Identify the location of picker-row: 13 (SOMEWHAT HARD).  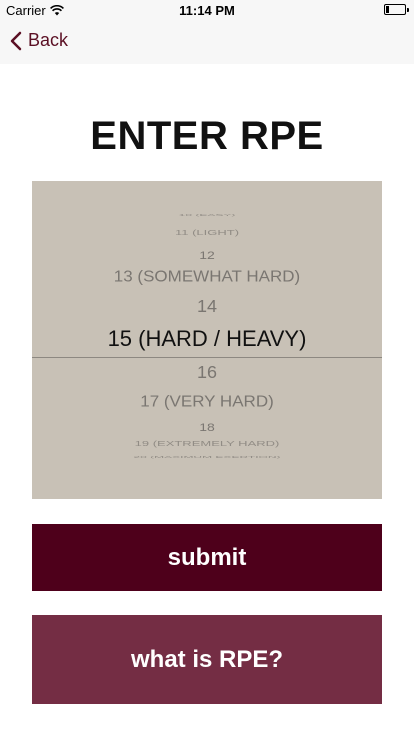
(207, 276).